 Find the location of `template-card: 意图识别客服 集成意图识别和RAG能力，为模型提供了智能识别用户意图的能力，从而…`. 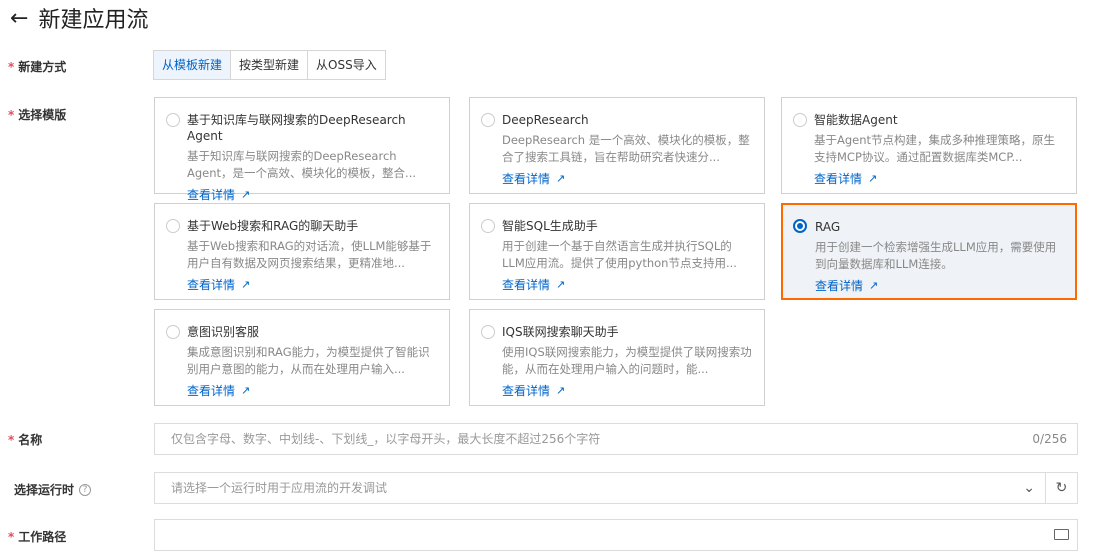

template-card: 意图识别客服 集成意图识别和RAG能力，为模型提供了智能识别用户意图的能力，从而… is located at coordinates (302, 357).